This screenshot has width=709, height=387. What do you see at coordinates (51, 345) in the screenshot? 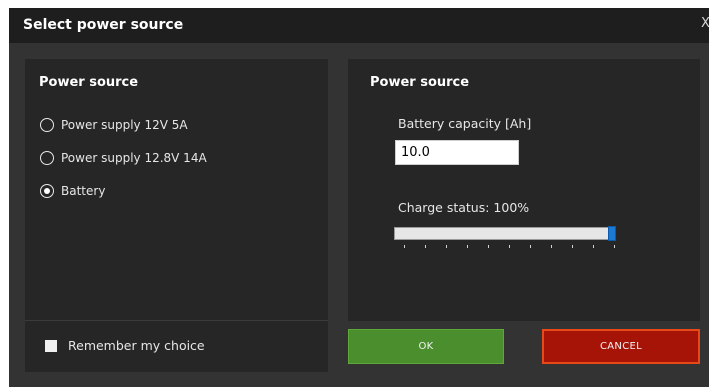
I see `remember-choice-checkbox` at bounding box center [51, 345].